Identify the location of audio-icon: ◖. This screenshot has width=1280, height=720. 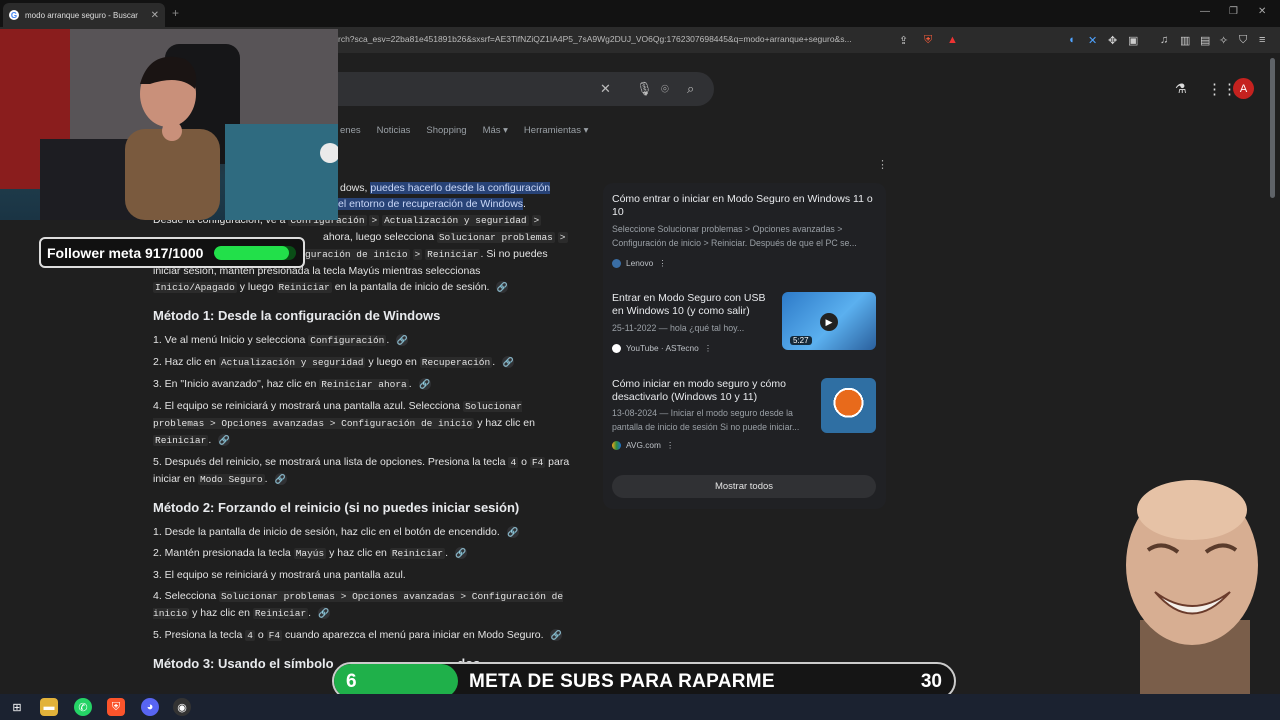
(1071, 40).